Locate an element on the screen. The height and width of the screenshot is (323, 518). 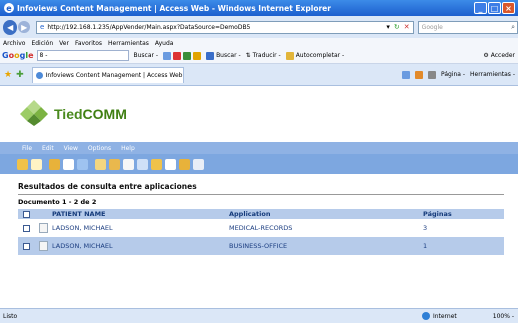
divider is located at coordinates (261, 194).